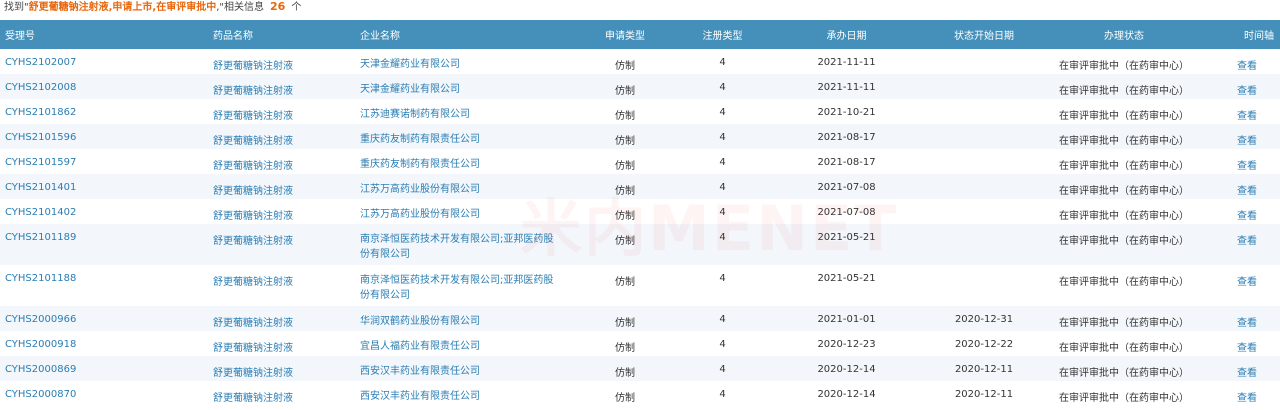 The height and width of the screenshot is (410, 1280). What do you see at coordinates (450, 34) in the screenshot?
I see `column-header-company: 企业名称` at bounding box center [450, 34].